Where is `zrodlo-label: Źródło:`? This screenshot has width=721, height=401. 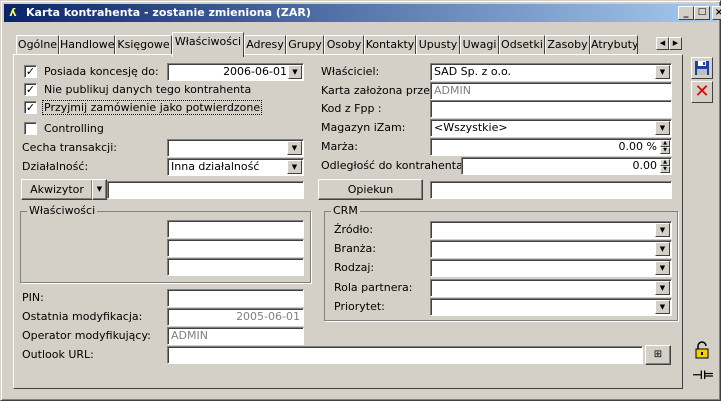 zrodlo-label: Źródło: is located at coordinates (354, 229).